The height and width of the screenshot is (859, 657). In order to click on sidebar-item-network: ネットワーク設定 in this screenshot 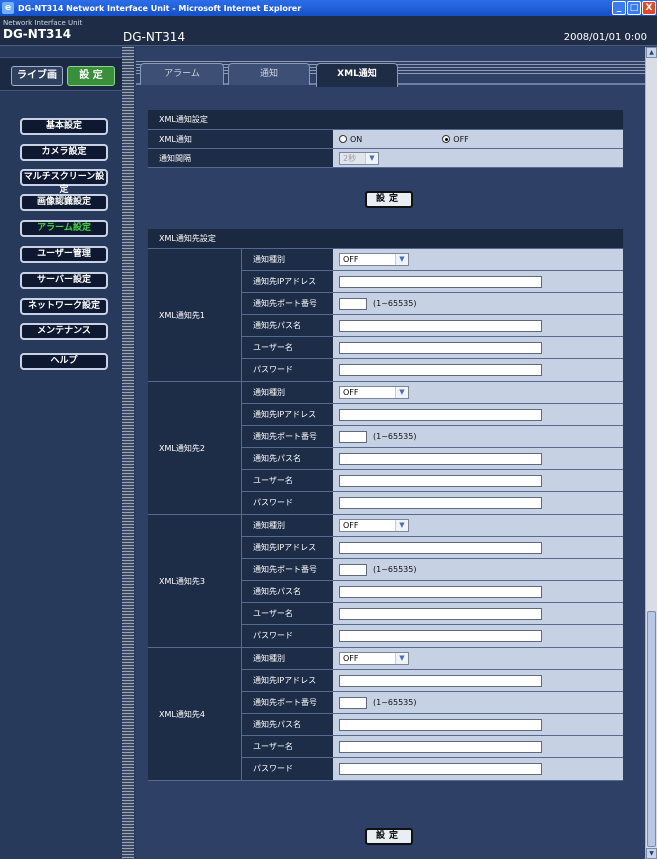, I will do `click(64, 306)`.